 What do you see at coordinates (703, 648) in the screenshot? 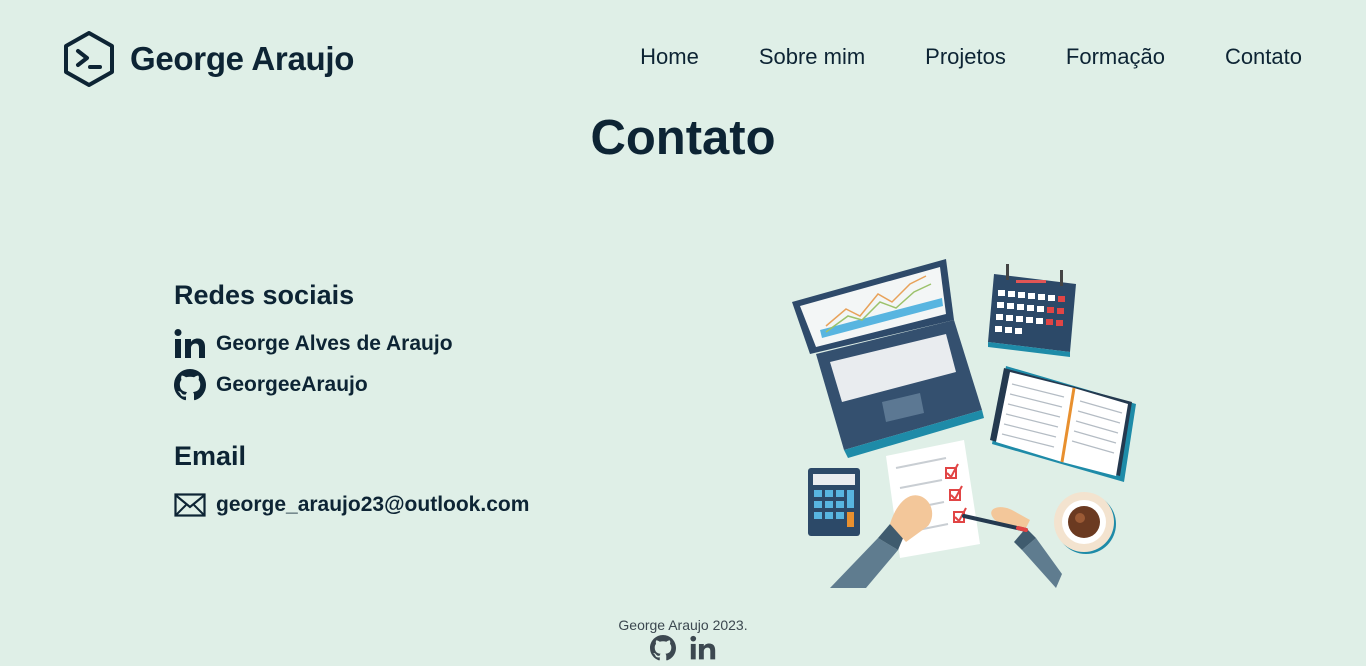
I see `footer-linkedin-icon` at bounding box center [703, 648].